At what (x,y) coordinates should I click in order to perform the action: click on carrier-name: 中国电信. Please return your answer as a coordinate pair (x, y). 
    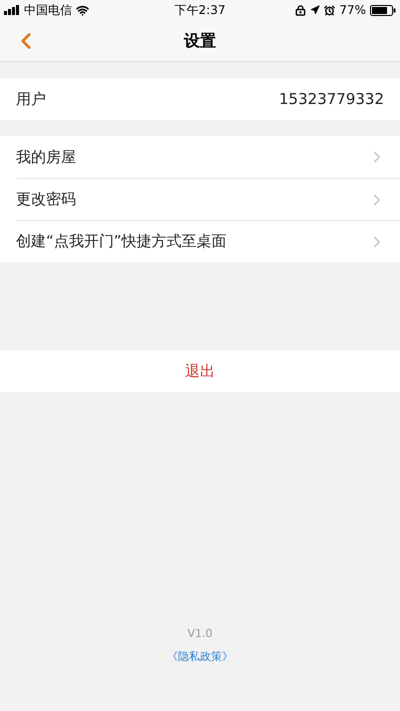
    Looking at the image, I should click on (48, 10).